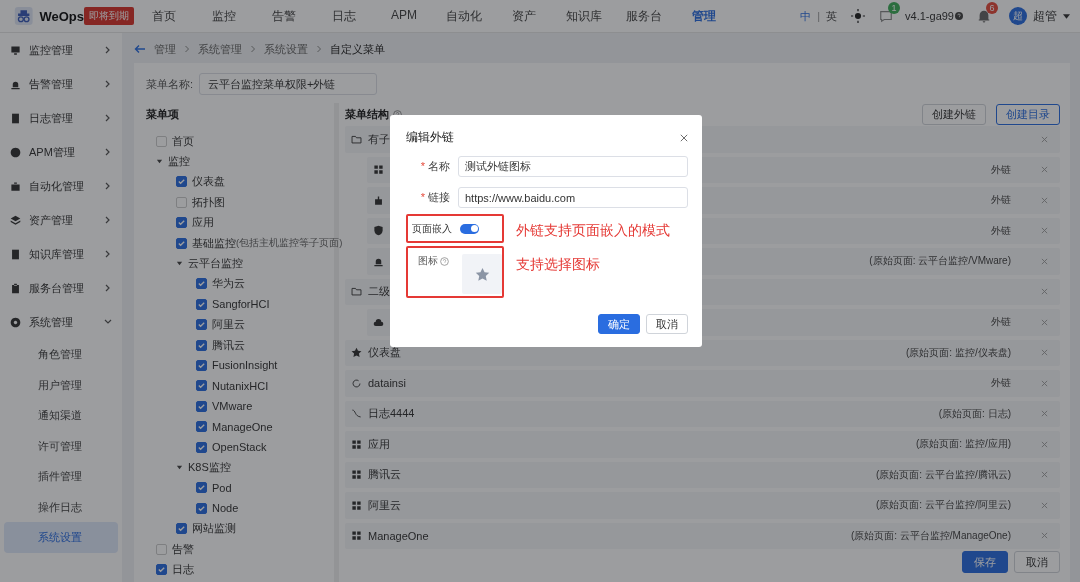 This screenshot has width=1080, height=582. Describe the element at coordinates (208, 182) in the screenshot. I see `tree-item-label: 仪表盘` at that location.